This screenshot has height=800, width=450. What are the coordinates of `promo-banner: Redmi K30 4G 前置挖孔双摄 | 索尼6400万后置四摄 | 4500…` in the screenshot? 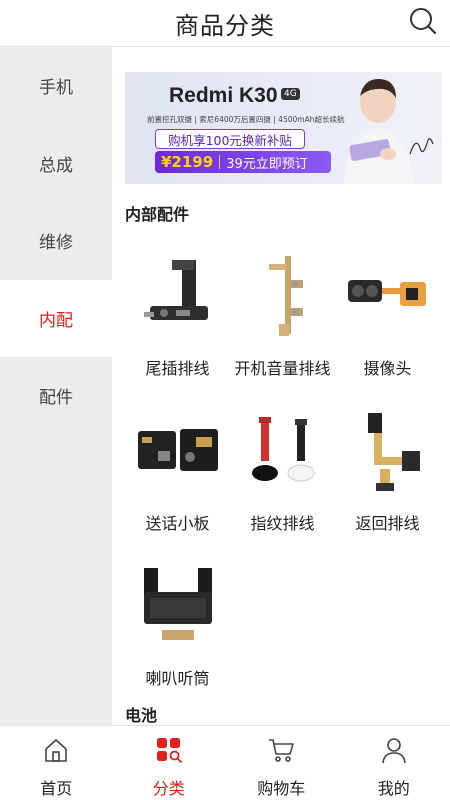 It's located at (283, 128).